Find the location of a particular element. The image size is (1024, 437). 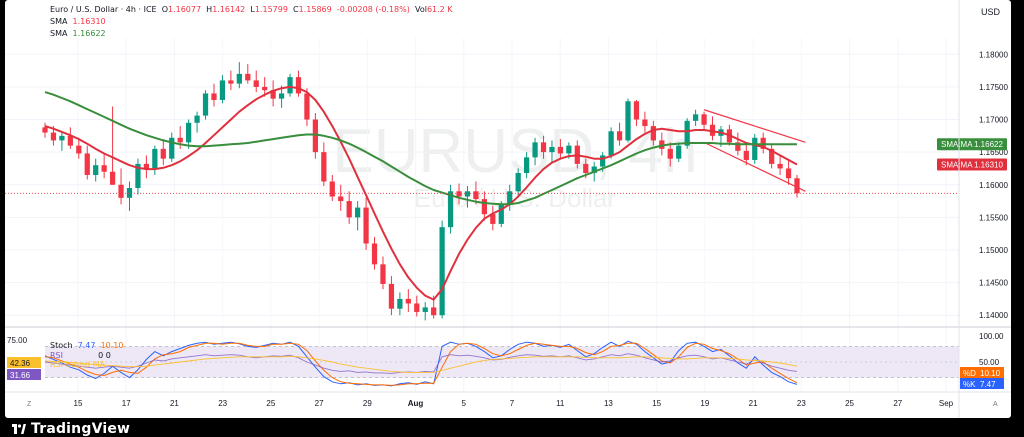

osc-d-value: 10.10 is located at coordinates (990, 373).